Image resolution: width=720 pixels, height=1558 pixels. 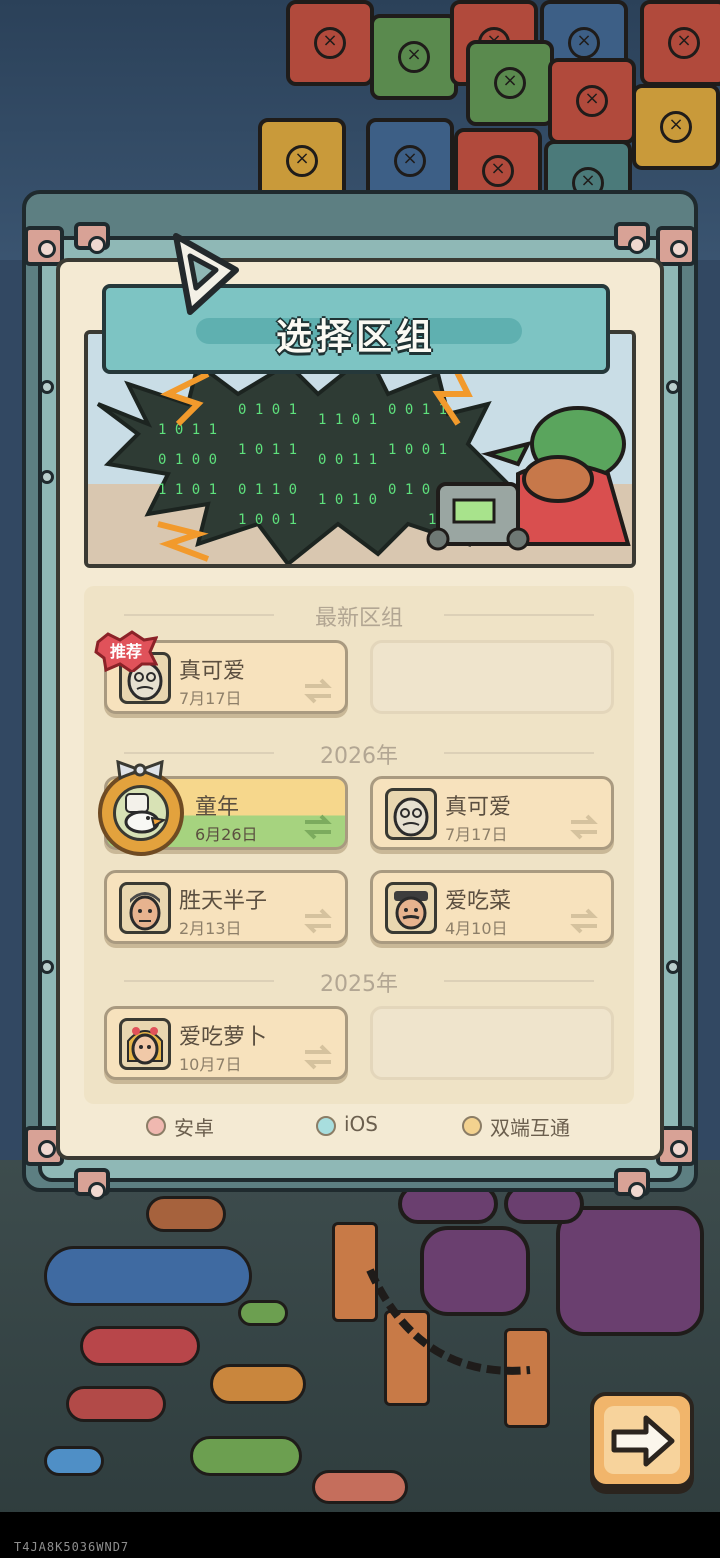 I want to click on svg-text: 0 1 0 1, so click(x=267, y=410).